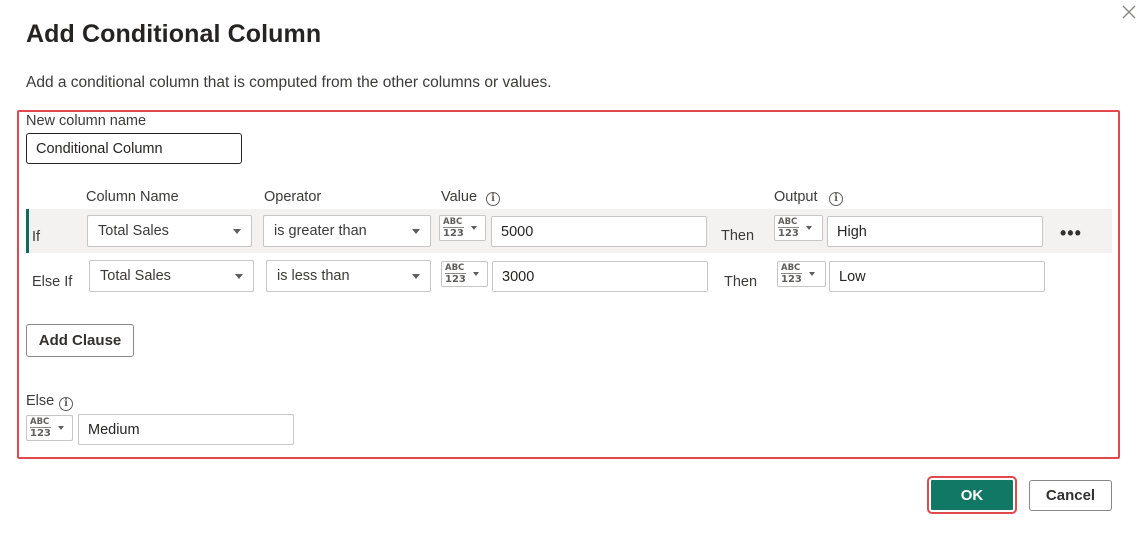  What do you see at coordinates (134, 148) in the screenshot?
I see `new-column-name-input` at bounding box center [134, 148].